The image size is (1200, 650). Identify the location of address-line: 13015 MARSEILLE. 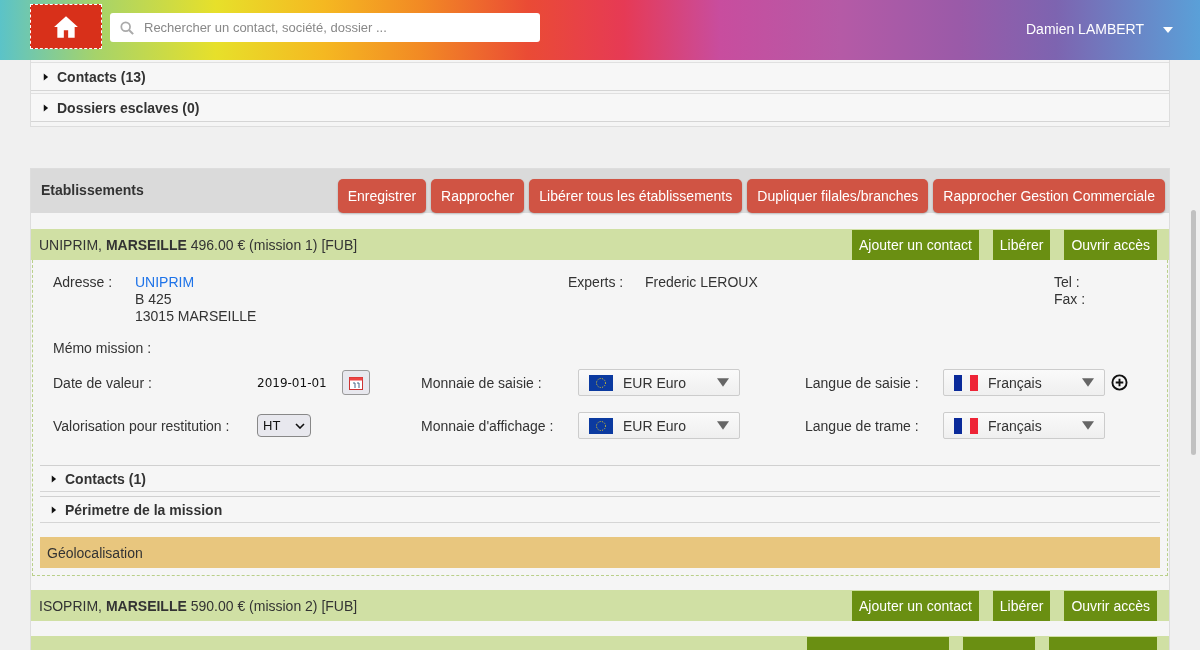
(196, 316).